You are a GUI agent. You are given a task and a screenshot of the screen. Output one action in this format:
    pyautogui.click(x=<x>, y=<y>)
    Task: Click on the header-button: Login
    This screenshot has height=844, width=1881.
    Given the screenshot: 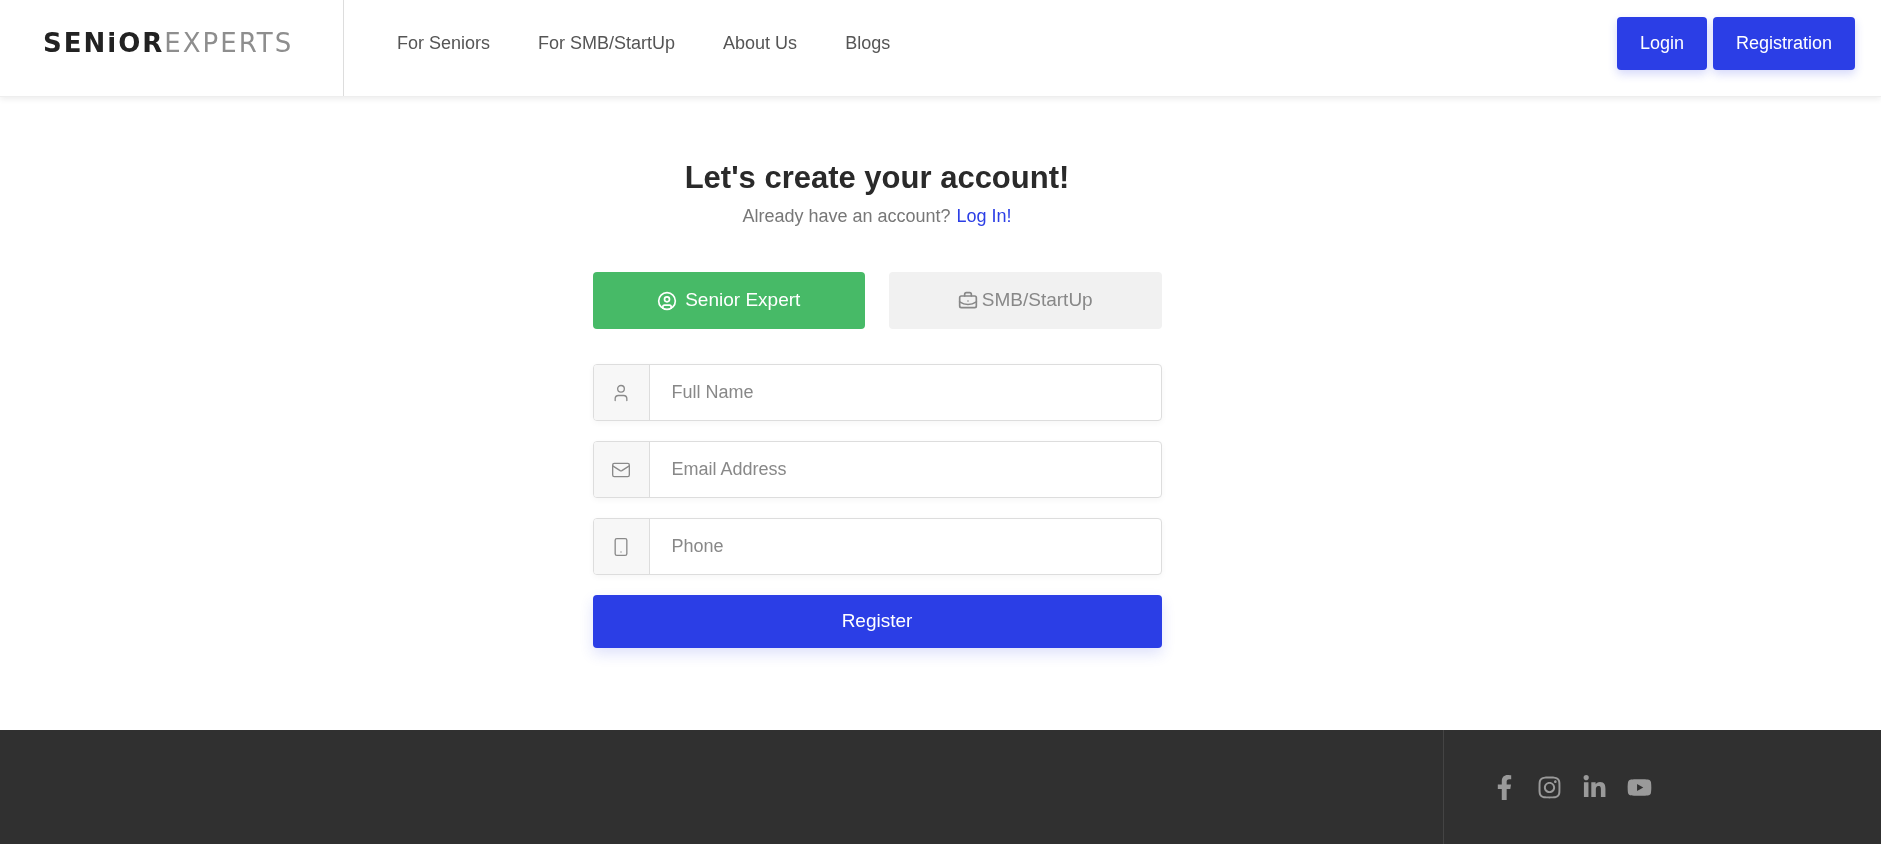 What is the action you would take?
    pyautogui.click(x=1661, y=43)
    